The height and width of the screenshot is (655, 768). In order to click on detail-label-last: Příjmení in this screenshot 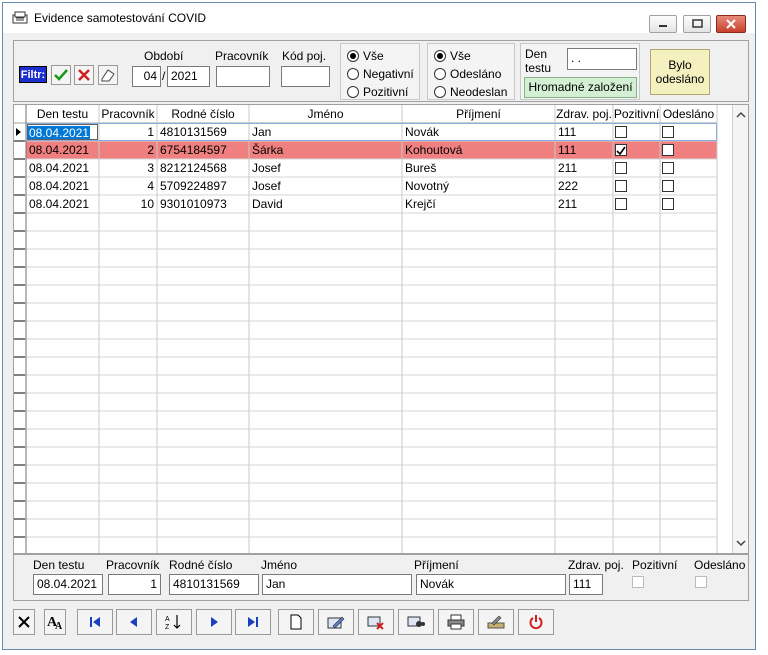, I will do `click(436, 565)`.